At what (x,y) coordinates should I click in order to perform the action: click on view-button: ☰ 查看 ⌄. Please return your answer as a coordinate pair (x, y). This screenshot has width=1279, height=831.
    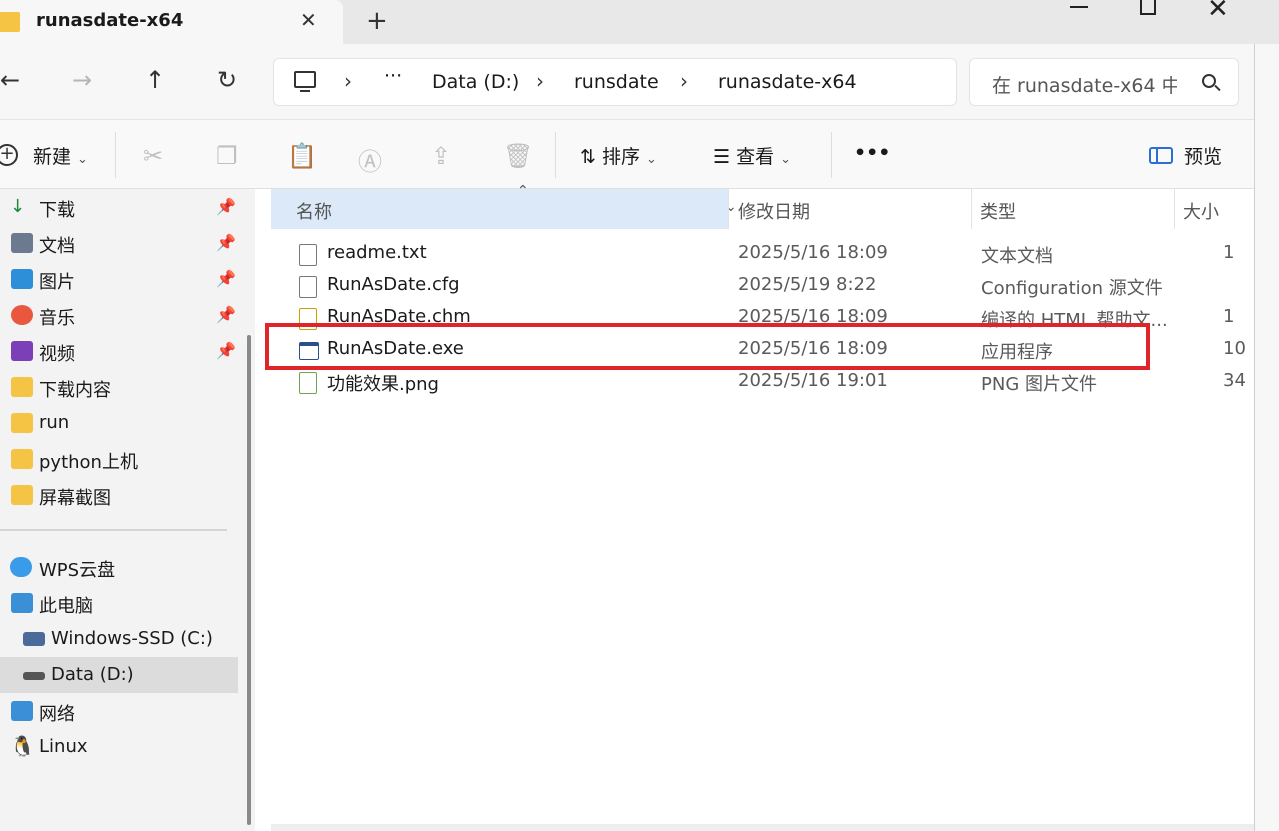
    Looking at the image, I should click on (752, 155).